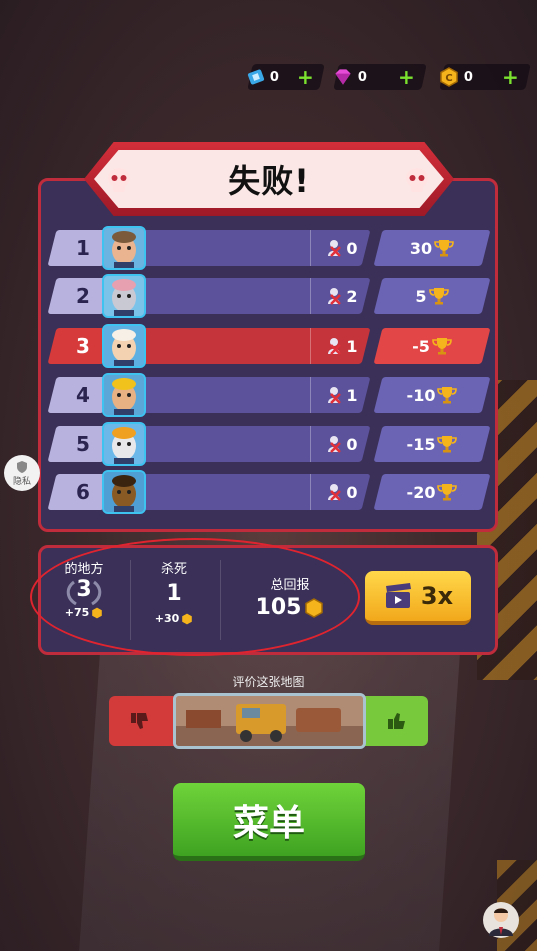  What do you see at coordinates (305, 77) in the screenshot?
I see `ticket-plus-button: +` at bounding box center [305, 77].